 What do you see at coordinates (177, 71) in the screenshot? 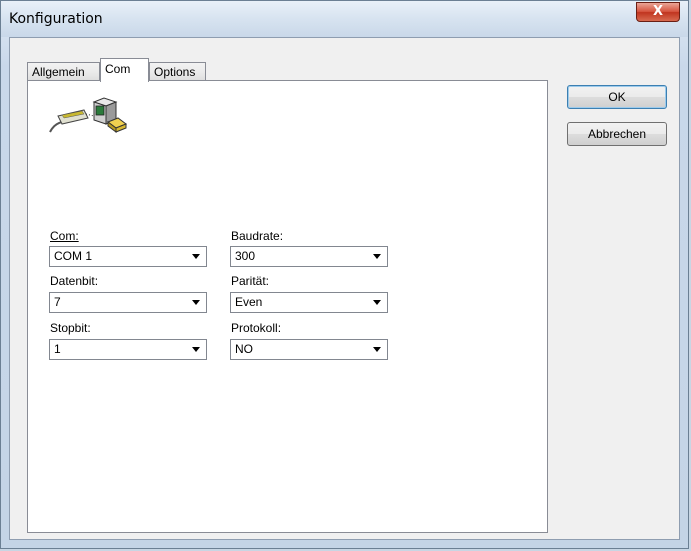
I see `tab-options: Options` at bounding box center [177, 71].